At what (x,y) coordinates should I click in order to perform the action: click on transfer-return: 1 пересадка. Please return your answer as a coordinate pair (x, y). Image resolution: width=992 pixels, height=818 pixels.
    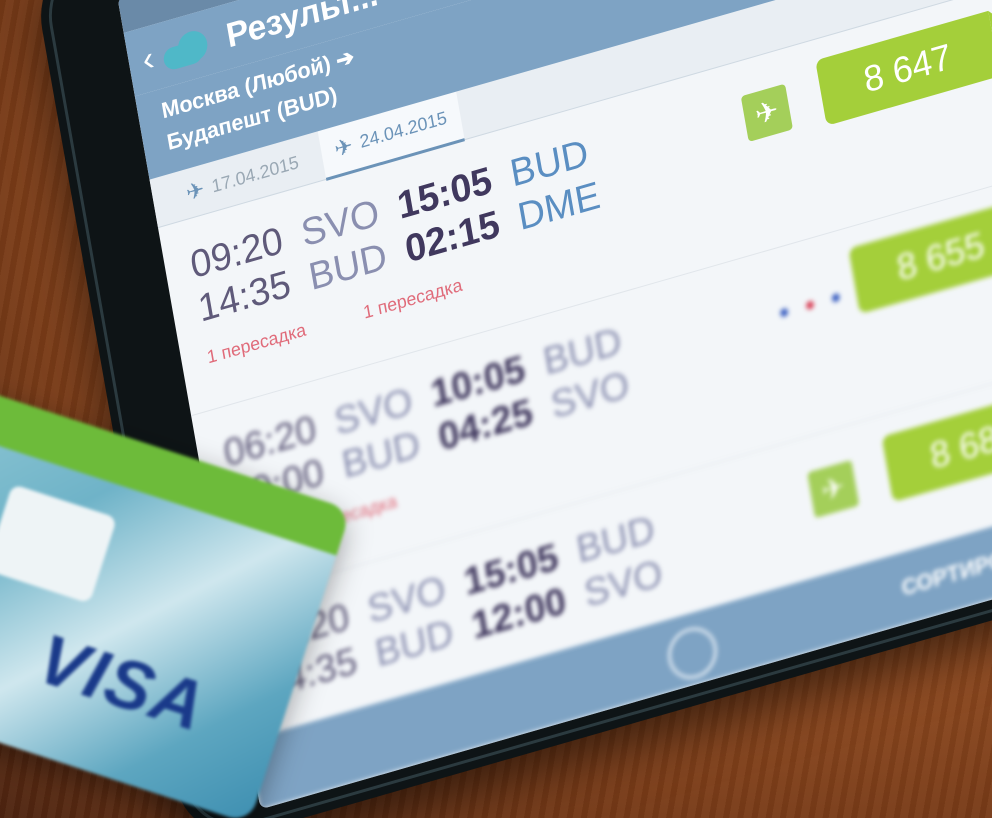
    Looking at the image, I should click on (412, 298).